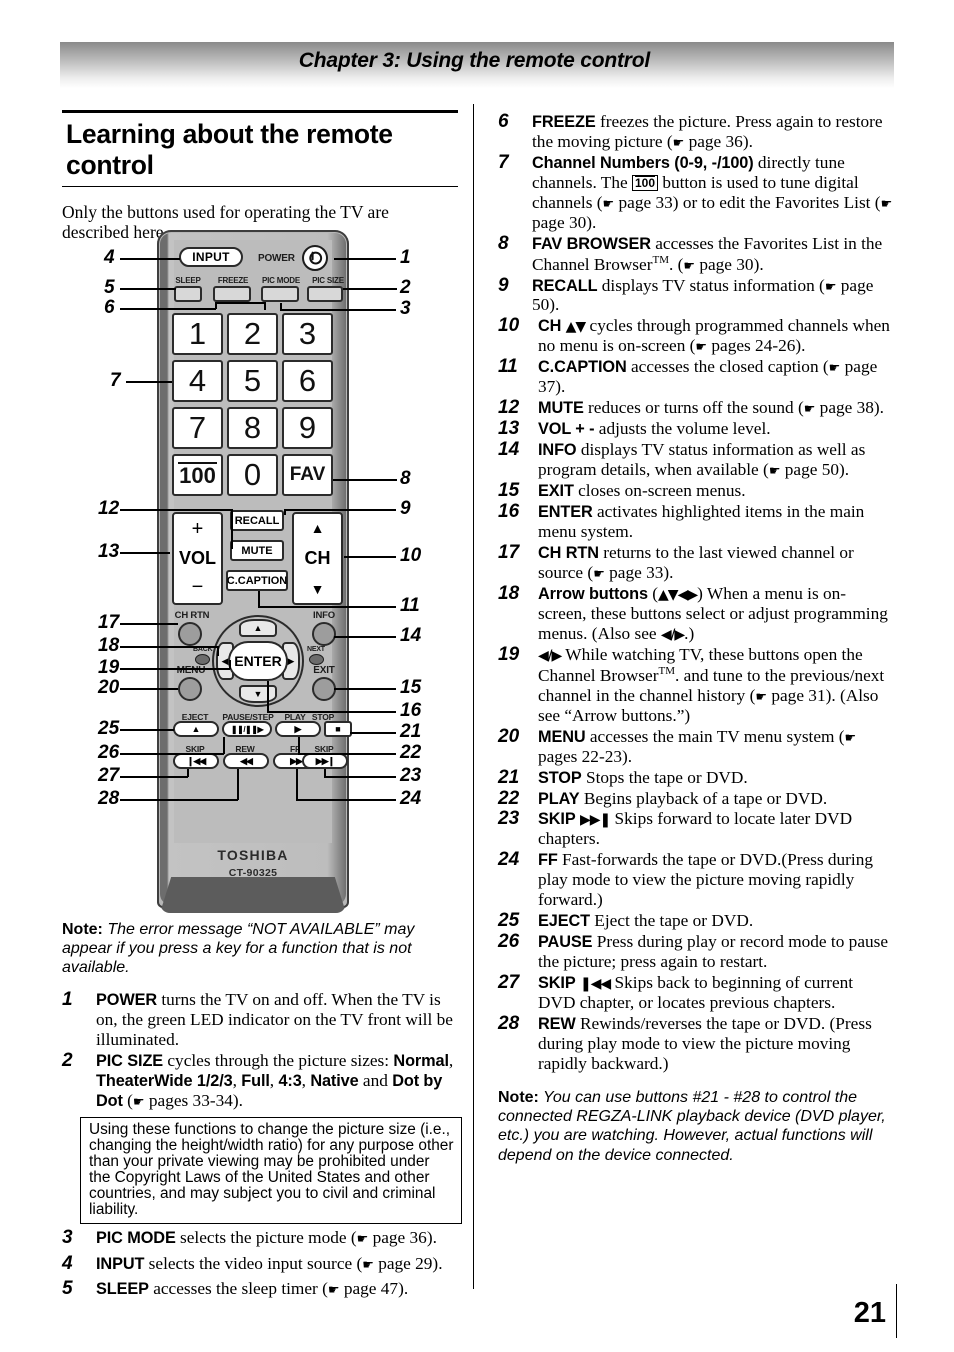 The height and width of the screenshot is (1352, 954). What do you see at coordinates (252, 334) in the screenshot?
I see `numeric-key-2: 2` at bounding box center [252, 334].